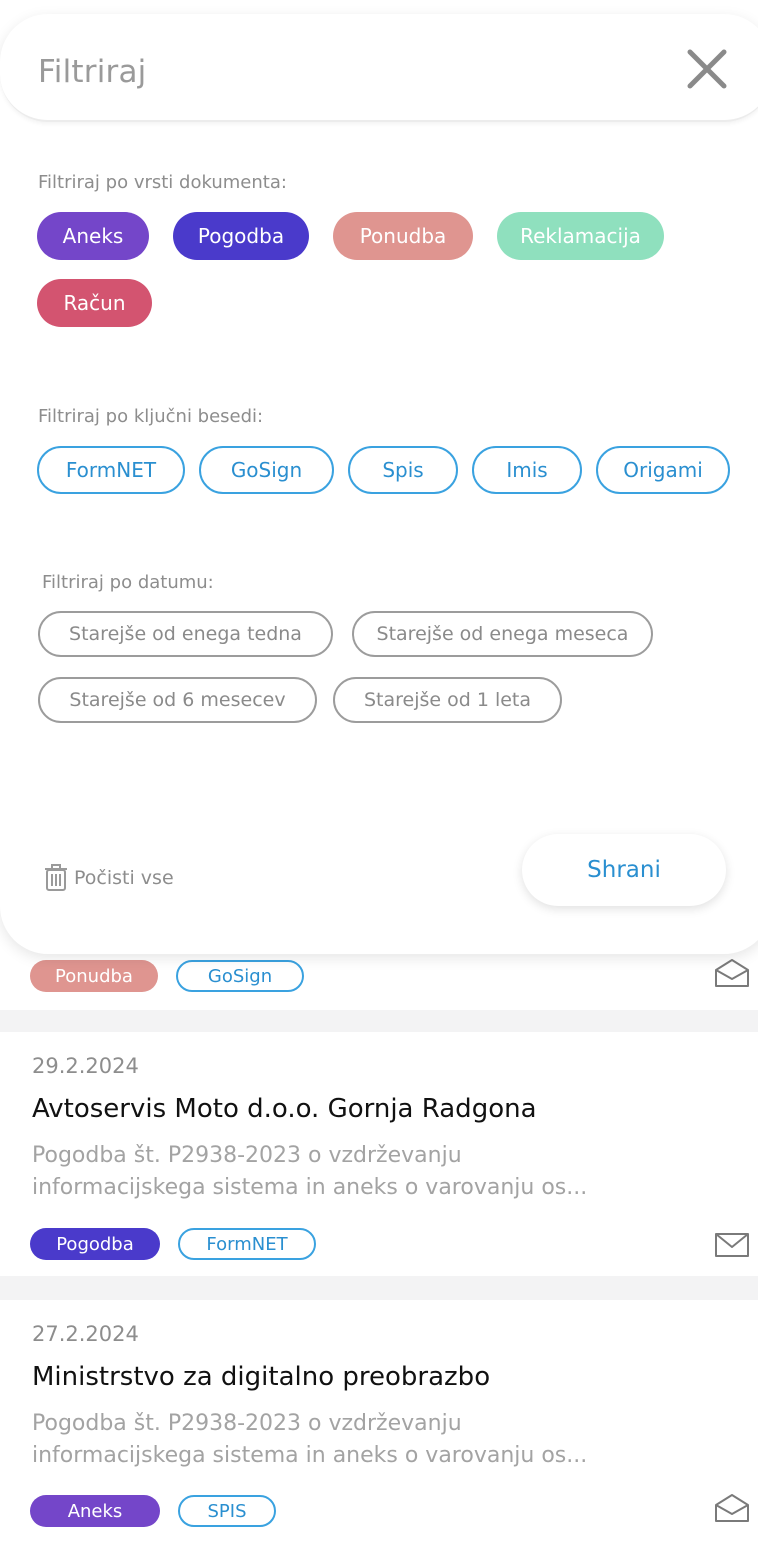  Describe the element at coordinates (128, 582) in the screenshot. I see `date-label: Filtriraj po datumu:` at that location.